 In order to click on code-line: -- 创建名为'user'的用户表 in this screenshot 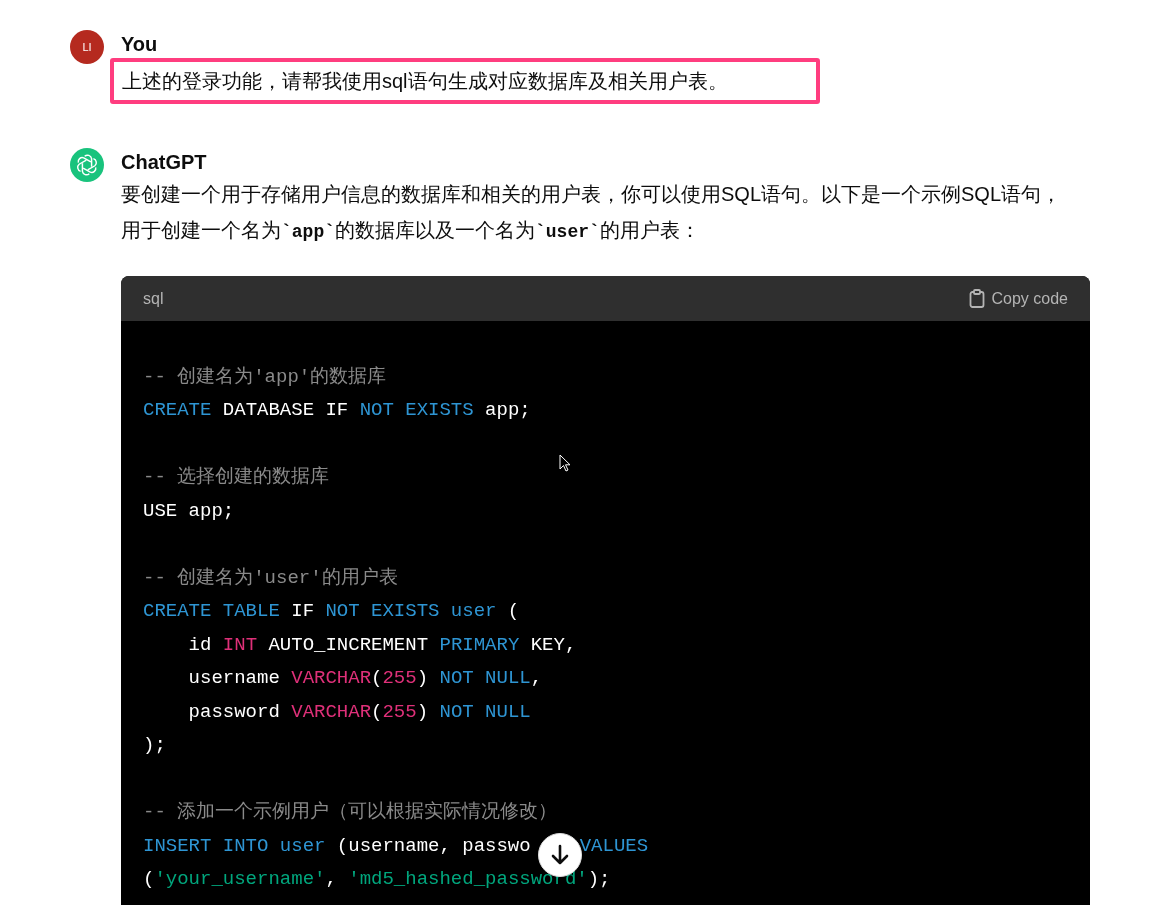, I will do `click(270, 578)`.